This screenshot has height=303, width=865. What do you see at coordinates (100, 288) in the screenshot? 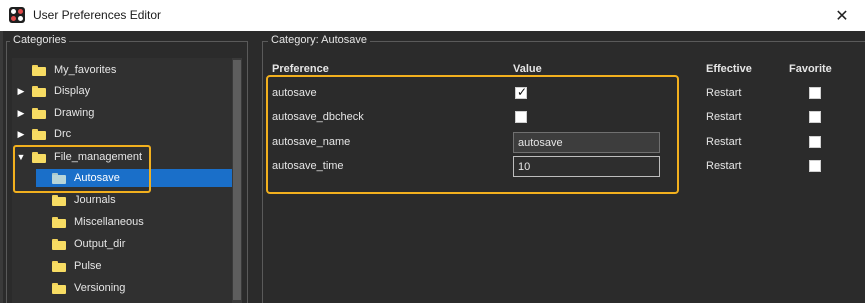
I see `tree-item-label: Versioning` at bounding box center [100, 288].